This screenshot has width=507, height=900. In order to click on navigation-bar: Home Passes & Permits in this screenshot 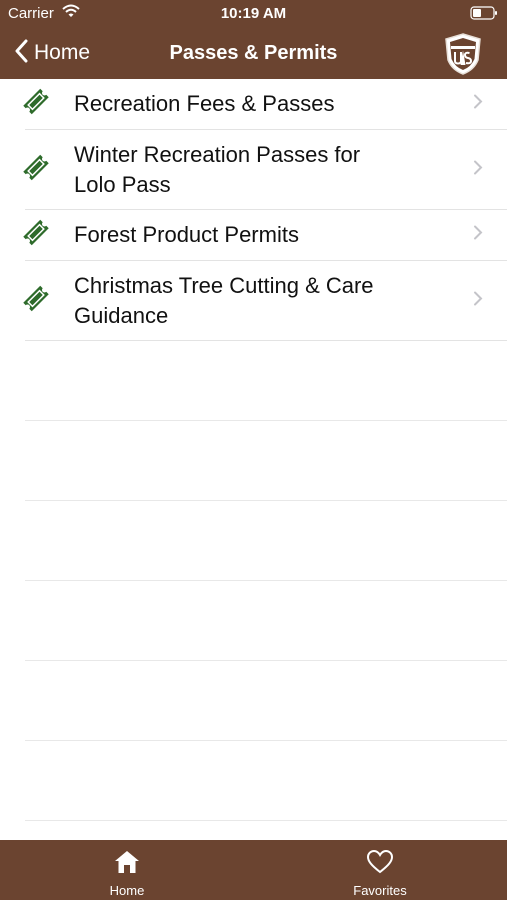, I will do `click(253, 53)`.